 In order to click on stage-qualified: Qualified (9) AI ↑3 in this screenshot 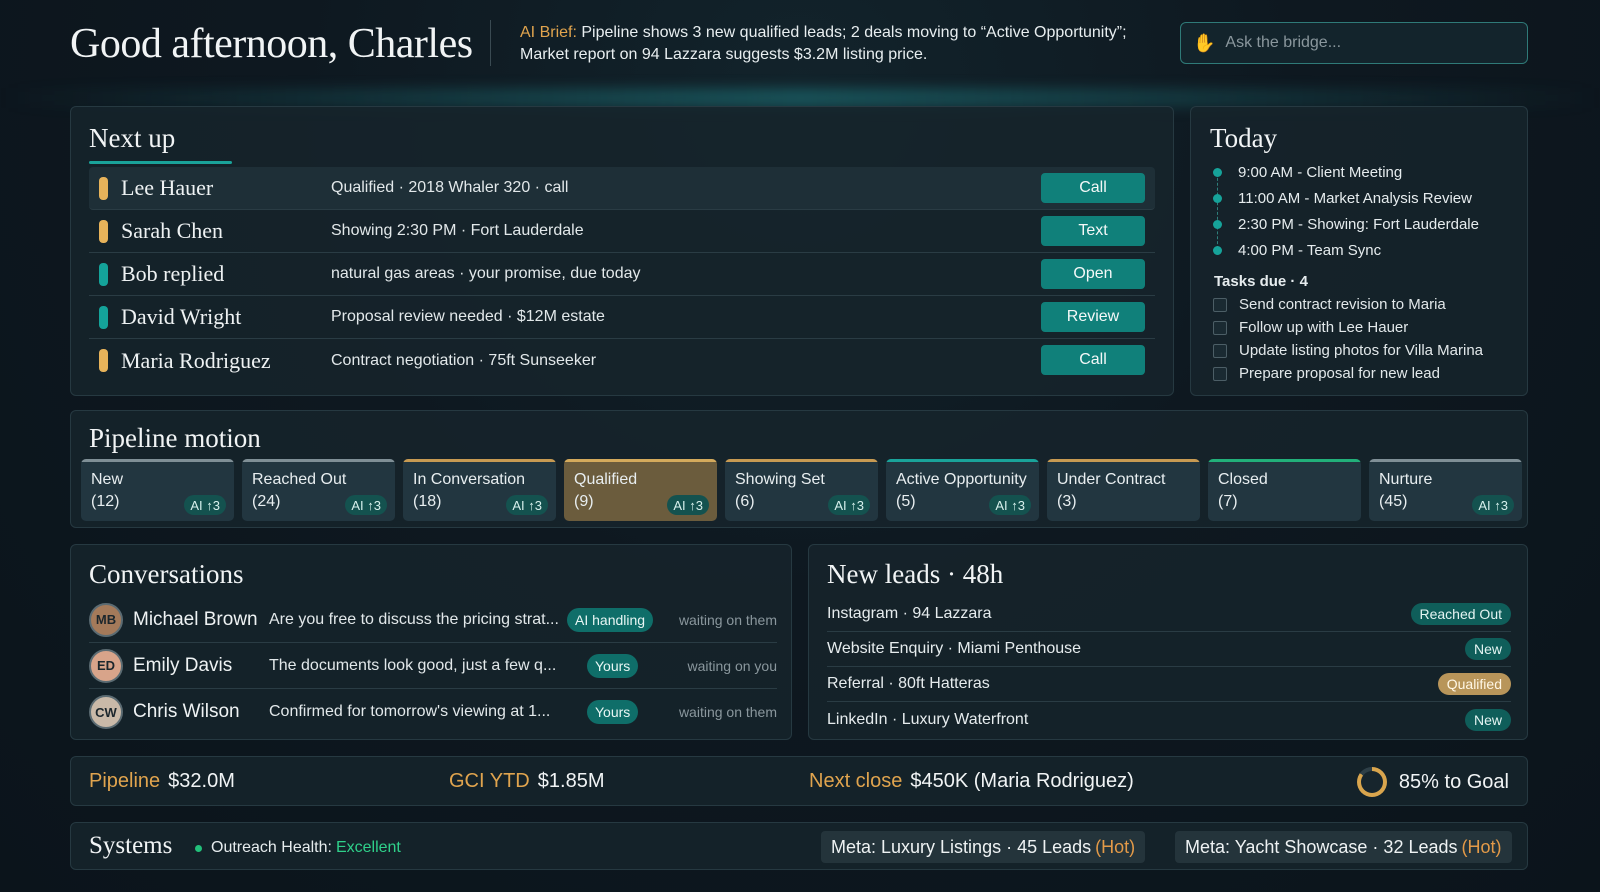, I will do `click(640, 490)`.